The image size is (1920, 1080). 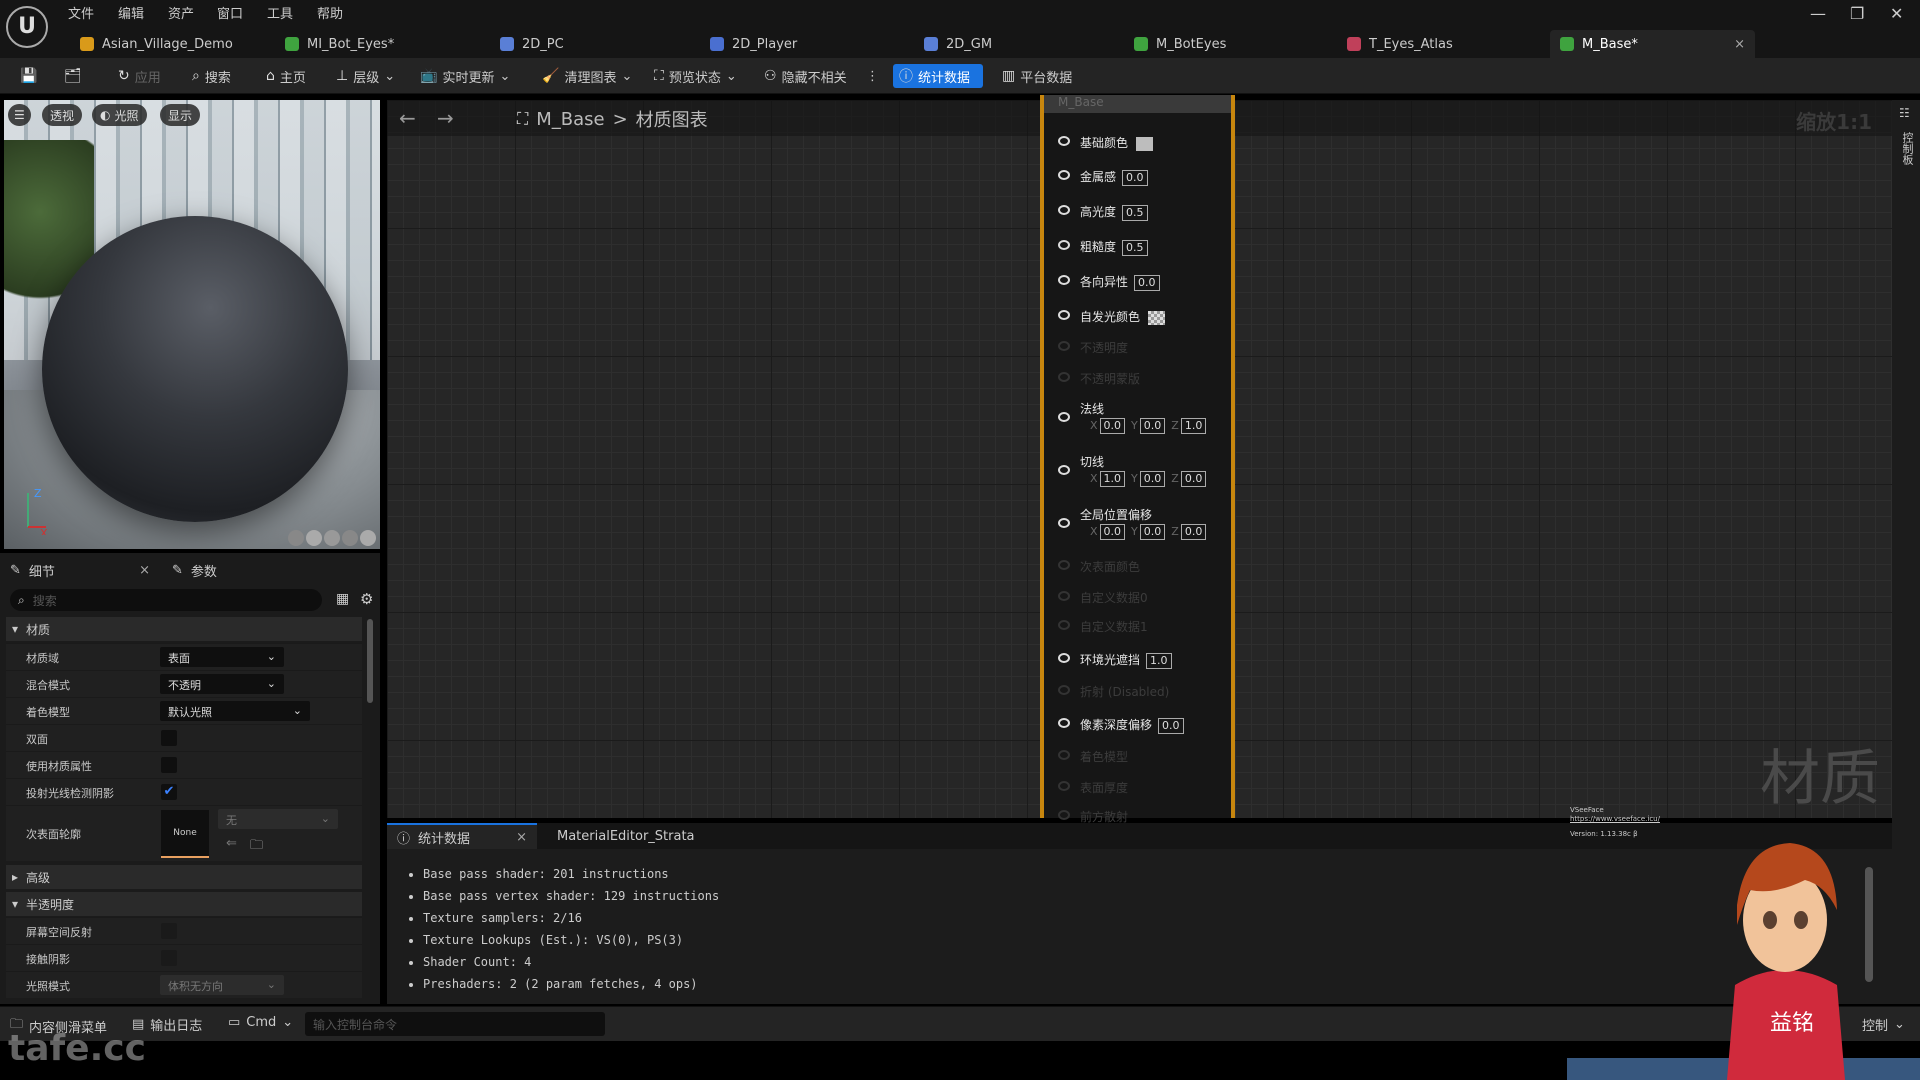 I want to click on cylinder-icon, so click(x=296, y=538).